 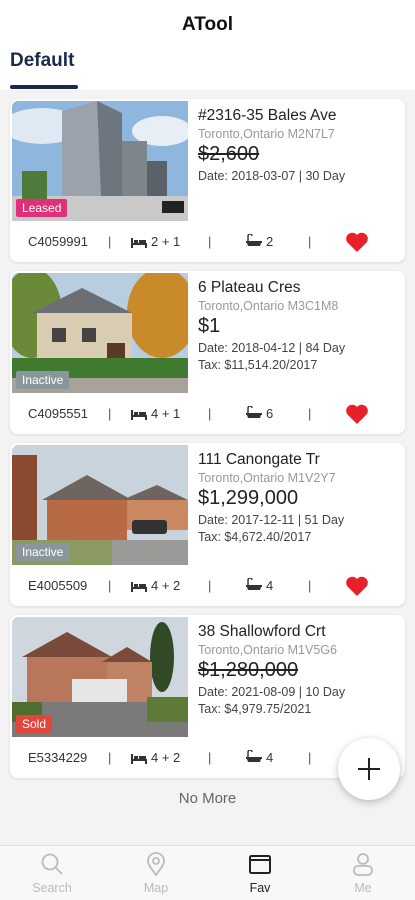 What do you see at coordinates (248, 498) in the screenshot?
I see `listing-price: $1,299,000` at bounding box center [248, 498].